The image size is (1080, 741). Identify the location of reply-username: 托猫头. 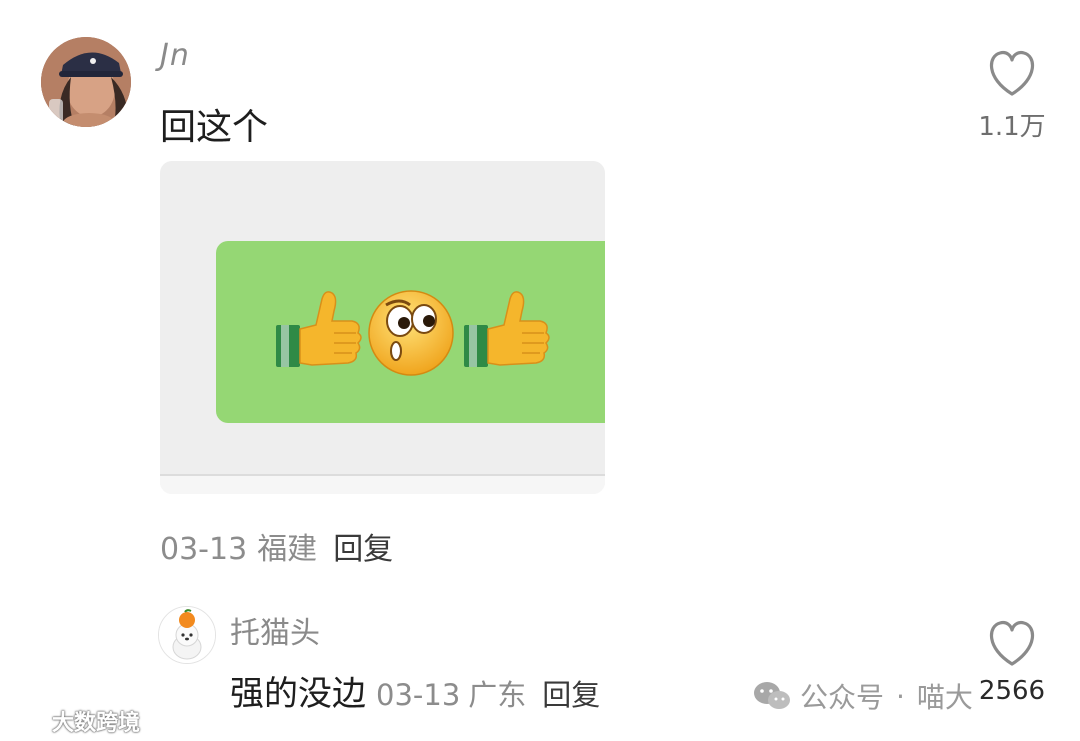
(275, 630).